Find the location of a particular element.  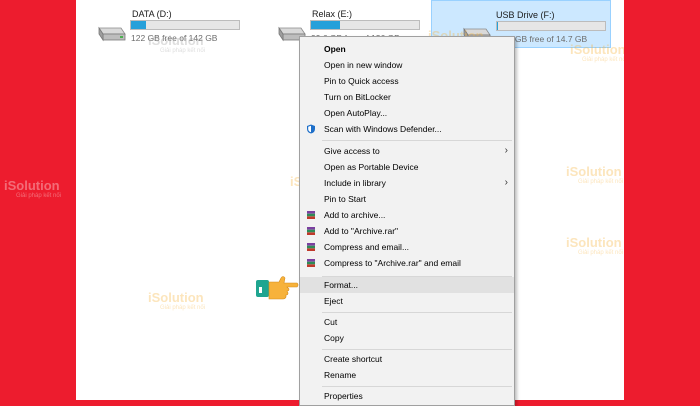

drive-name: DATA (D:) is located at coordinates (152, 14).